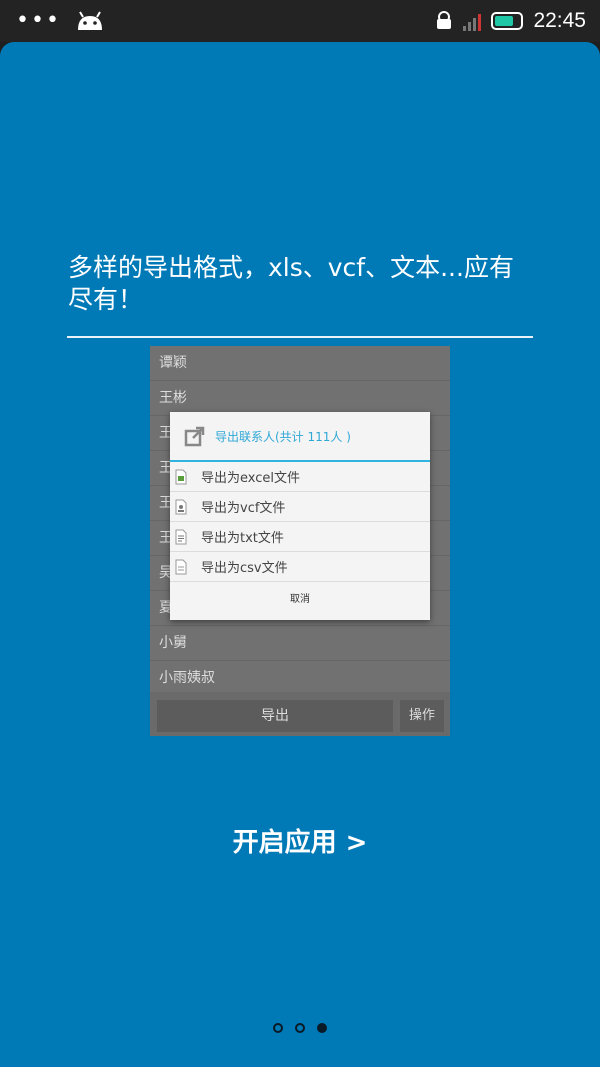 The width and height of the screenshot is (600, 1067). Describe the element at coordinates (300, 643) in the screenshot. I see `contact-row: 小舅` at that location.